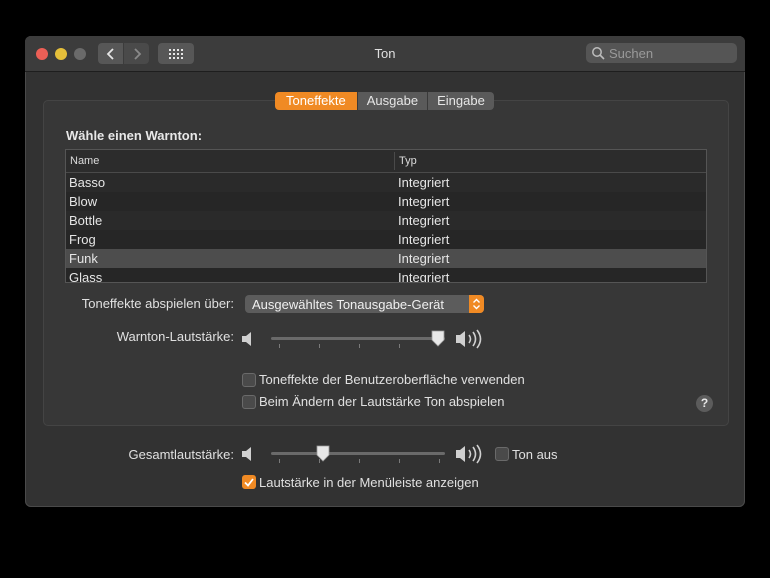  What do you see at coordinates (84, 161) in the screenshot?
I see `column-header-name: Name` at bounding box center [84, 161].